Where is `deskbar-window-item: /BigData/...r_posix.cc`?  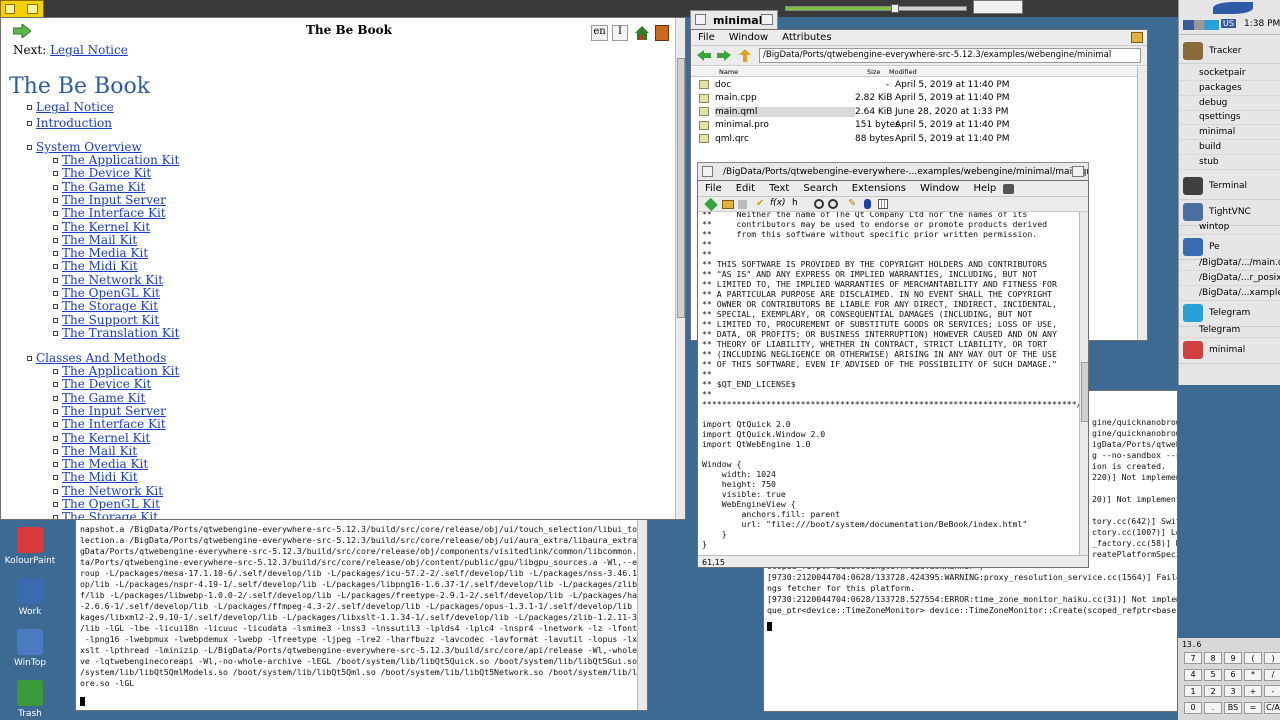 deskbar-window-item: /BigData/...r_posix.cc is located at coordinates (1229, 279).